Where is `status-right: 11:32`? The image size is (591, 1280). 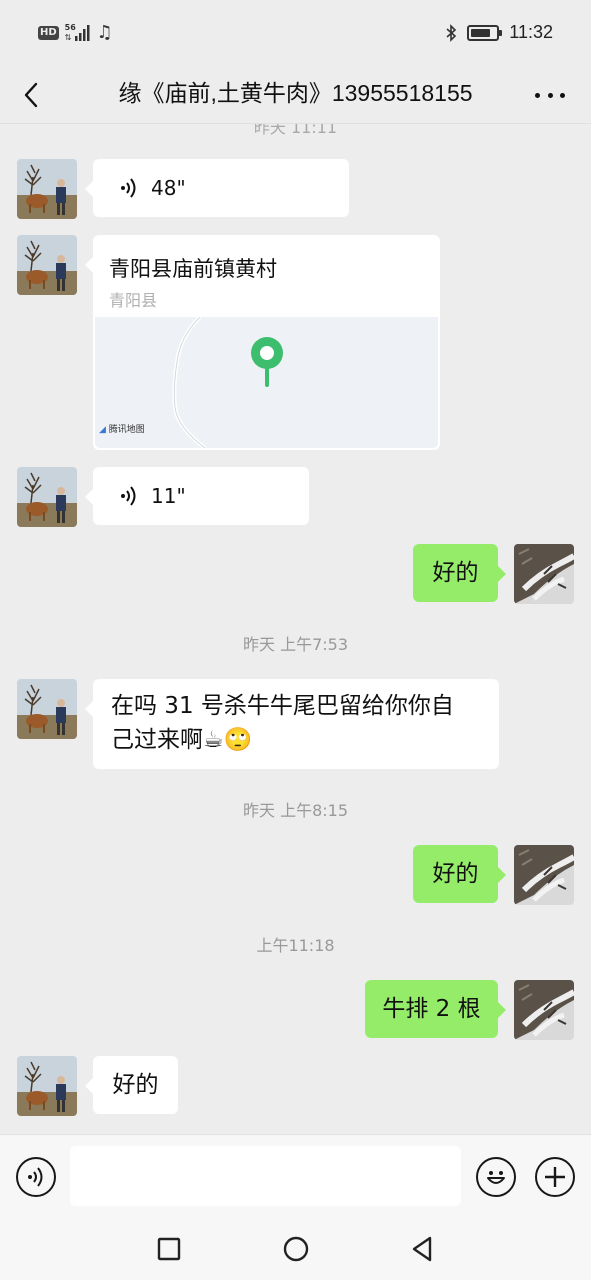 status-right: 11:32 is located at coordinates (499, 32).